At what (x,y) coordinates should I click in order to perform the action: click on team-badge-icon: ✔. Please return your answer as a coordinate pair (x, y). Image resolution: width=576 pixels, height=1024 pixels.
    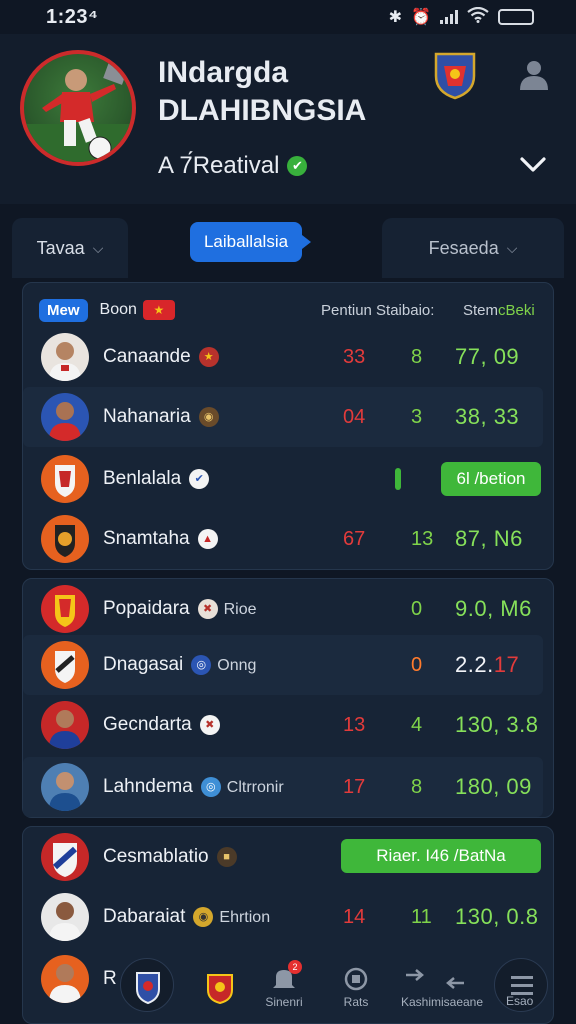
    Looking at the image, I should click on (199, 478).